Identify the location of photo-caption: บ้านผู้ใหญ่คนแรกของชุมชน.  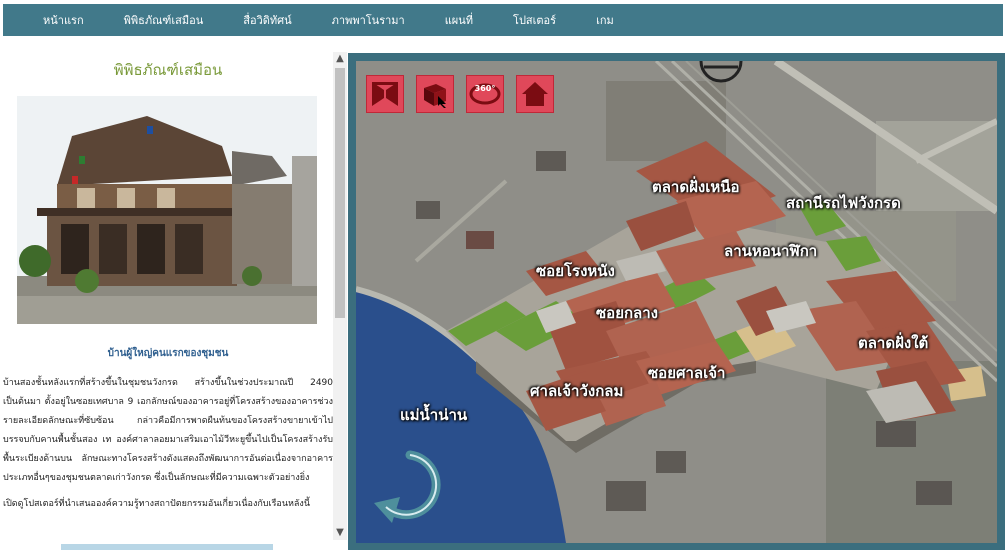
(168, 353).